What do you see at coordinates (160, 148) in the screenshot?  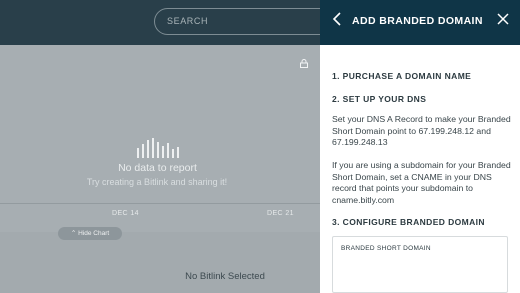 I see `bar-chart-icon` at bounding box center [160, 148].